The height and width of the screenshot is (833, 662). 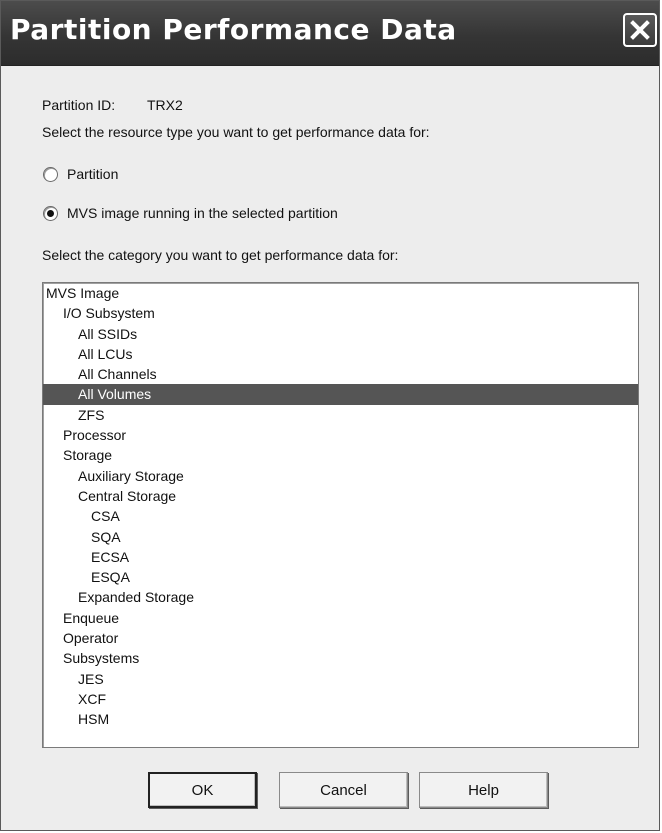 What do you see at coordinates (340, 476) in the screenshot?
I see `tree-item: Auxiliary Storage` at bounding box center [340, 476].